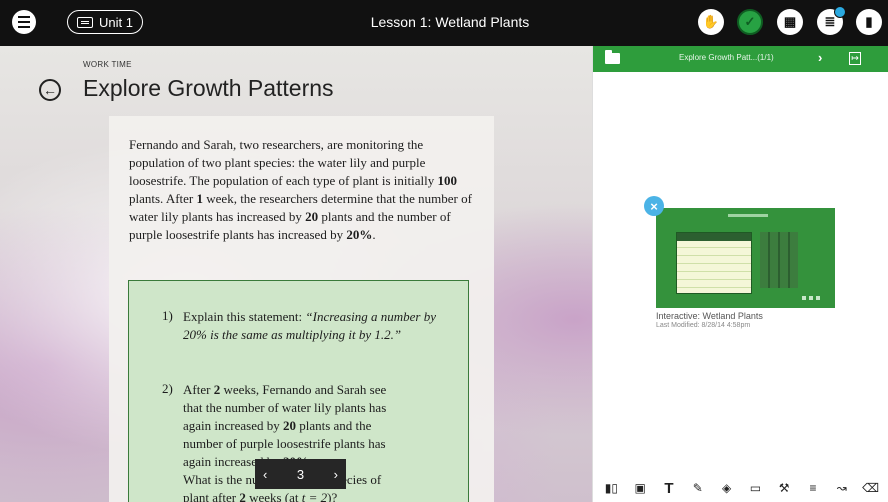 Image resolution: width=888 pixels, height=502 pixels. Describe the element at coordinates (840, 12) in the screenshot. I see `notification-badge` at that location.